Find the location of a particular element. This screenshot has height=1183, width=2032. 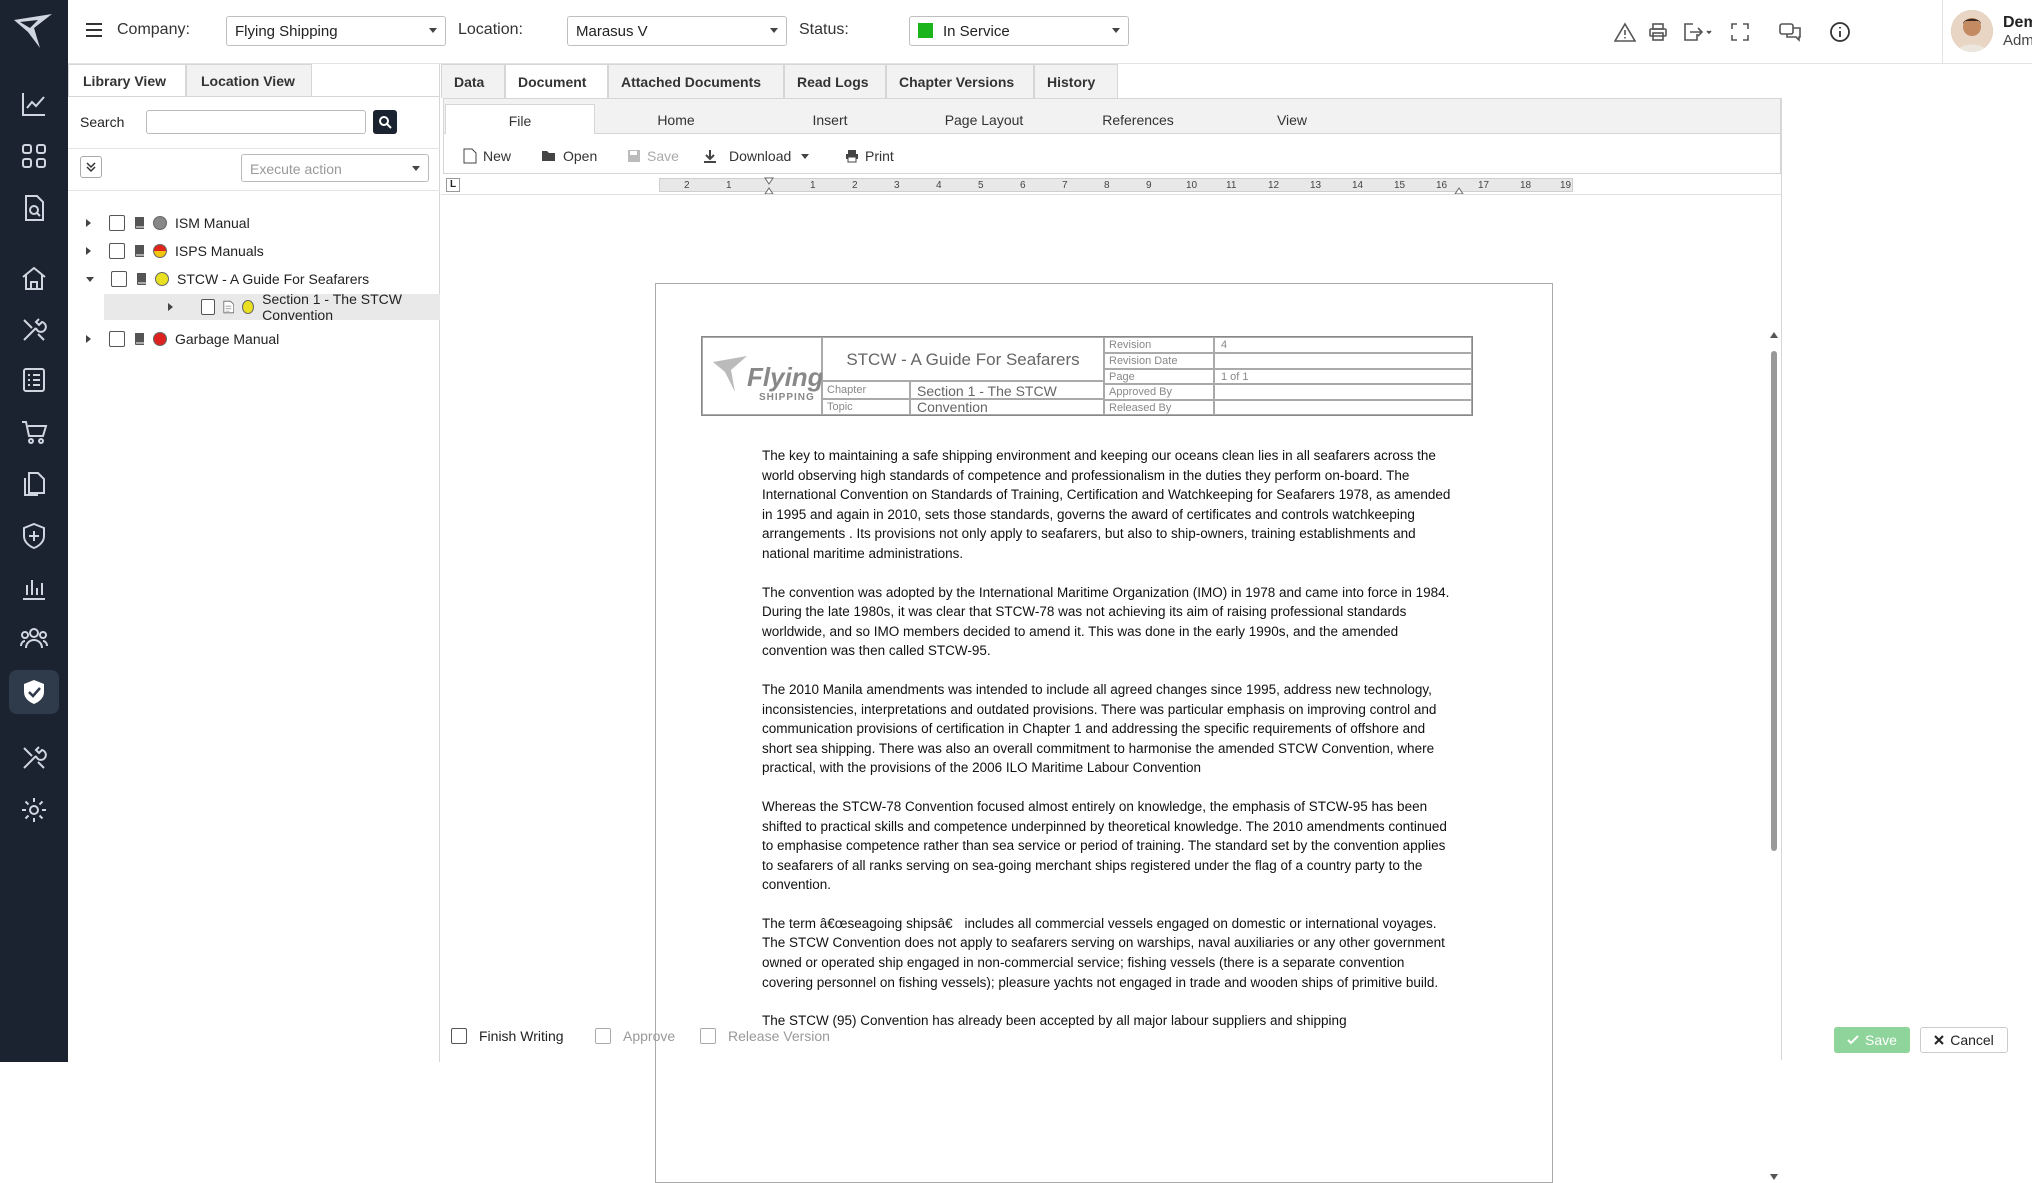

shield-check-icon is located at coordinates (34, 692).